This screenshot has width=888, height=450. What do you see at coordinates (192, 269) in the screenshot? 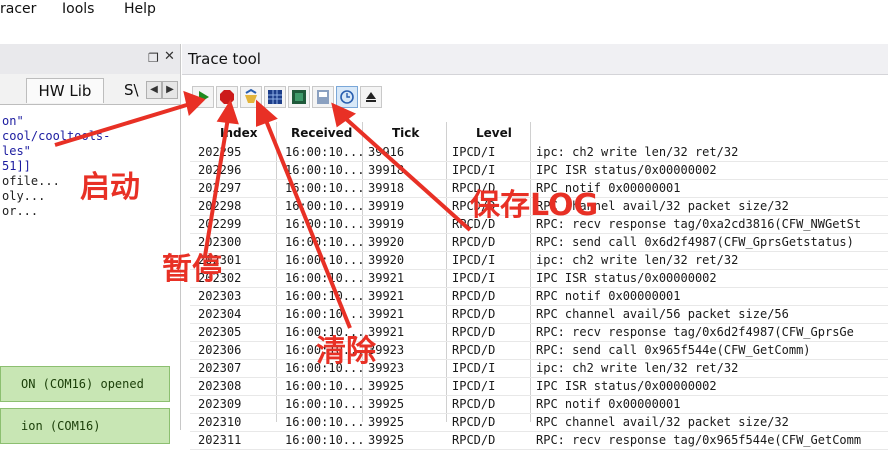
I see `annotation-pause: 暂停` at bounding box center [192, 269].